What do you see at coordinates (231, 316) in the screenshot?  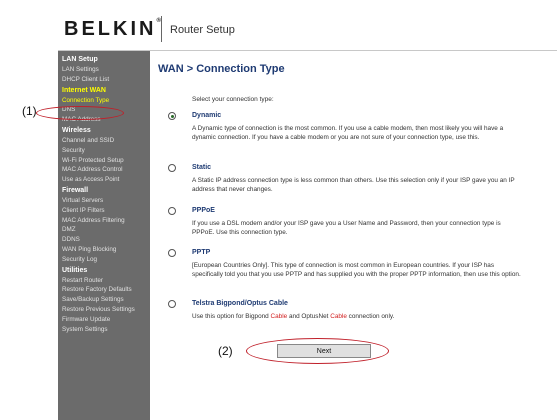 I see `telstra-desc-part-1: Use this option for Bigpond` at bounding box center [231, 316].